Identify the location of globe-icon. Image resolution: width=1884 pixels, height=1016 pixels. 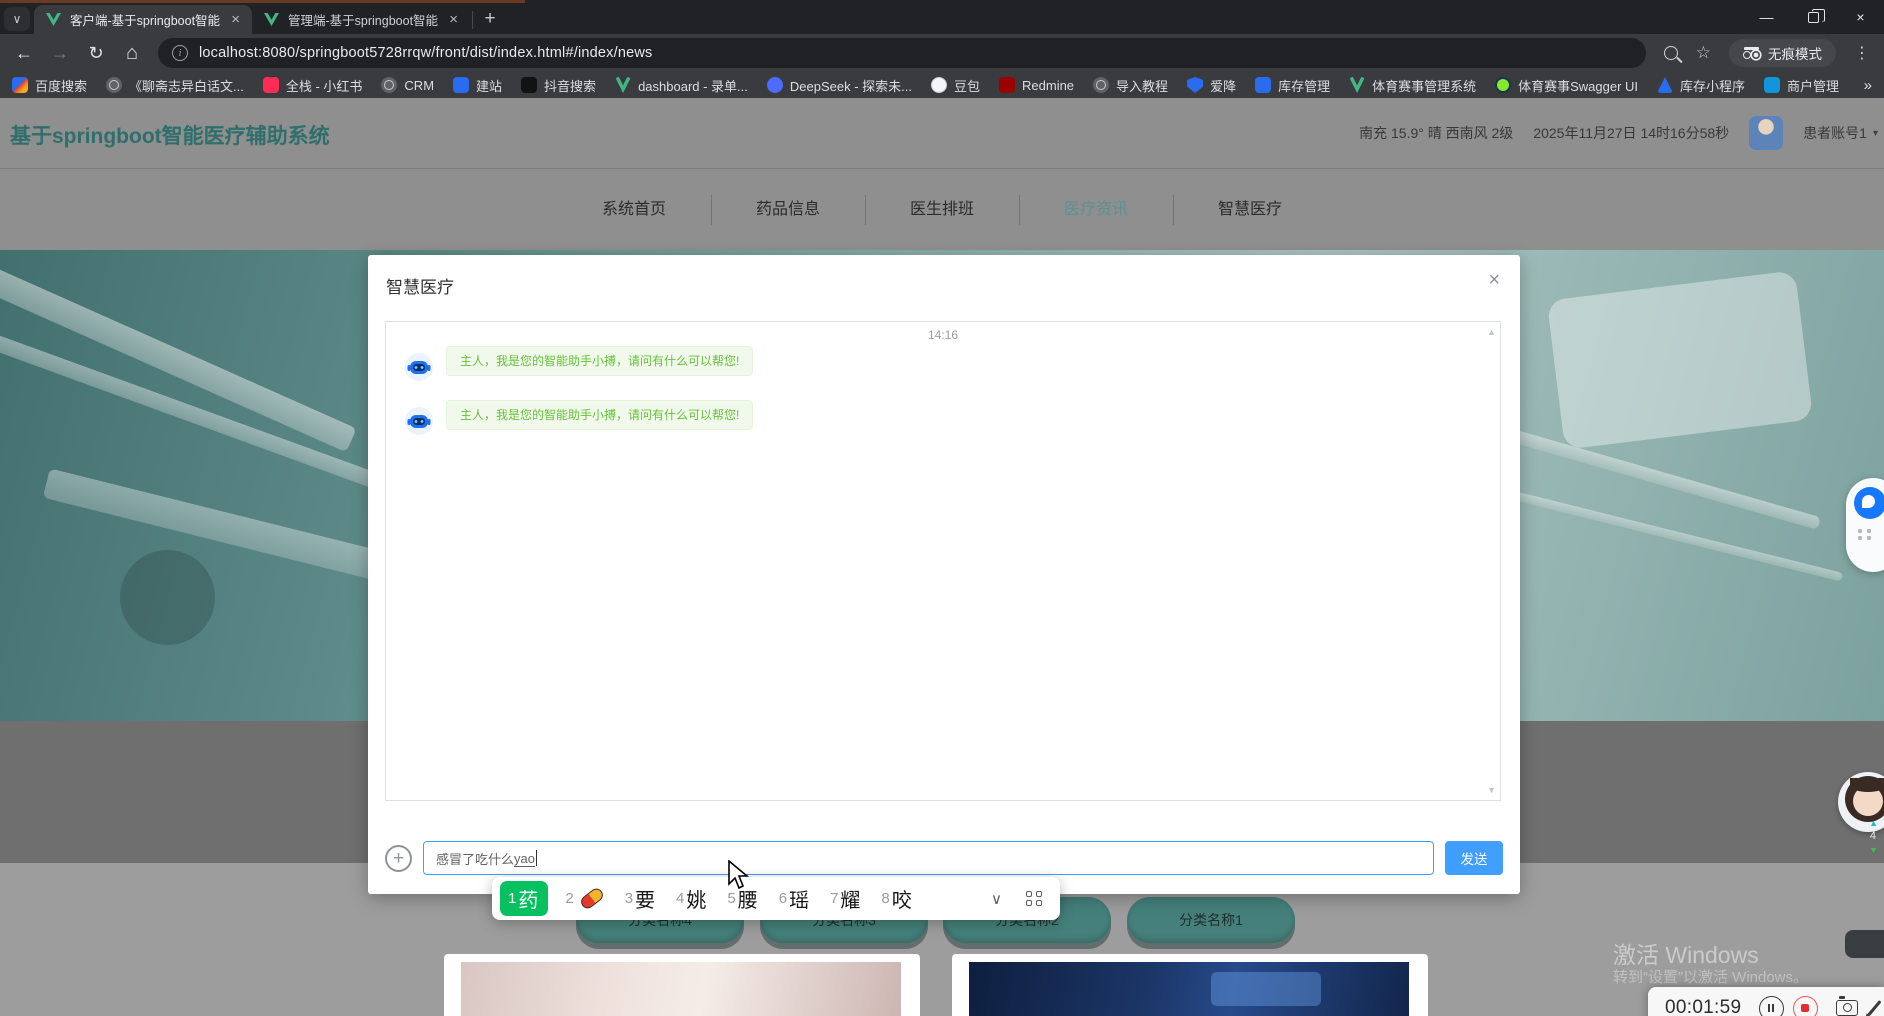
(389, 85).